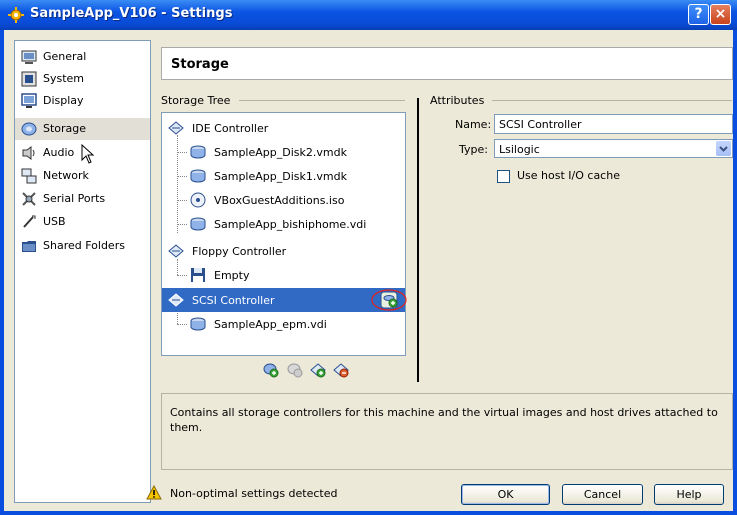 The width and height of the screenshot is (737, 515). Describe the element at coordinates (271, 370) in the screenshot. I see `add-attachment-icon` at that location.